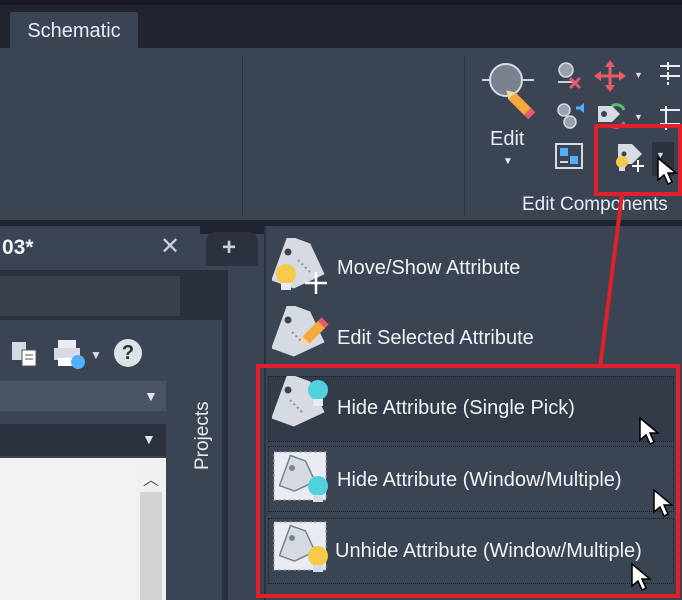 The height and width of the screenshot is (600, 682). Describe the element at coordinates (611, 281) in the screenshot. I see `callout-connector` at that location.